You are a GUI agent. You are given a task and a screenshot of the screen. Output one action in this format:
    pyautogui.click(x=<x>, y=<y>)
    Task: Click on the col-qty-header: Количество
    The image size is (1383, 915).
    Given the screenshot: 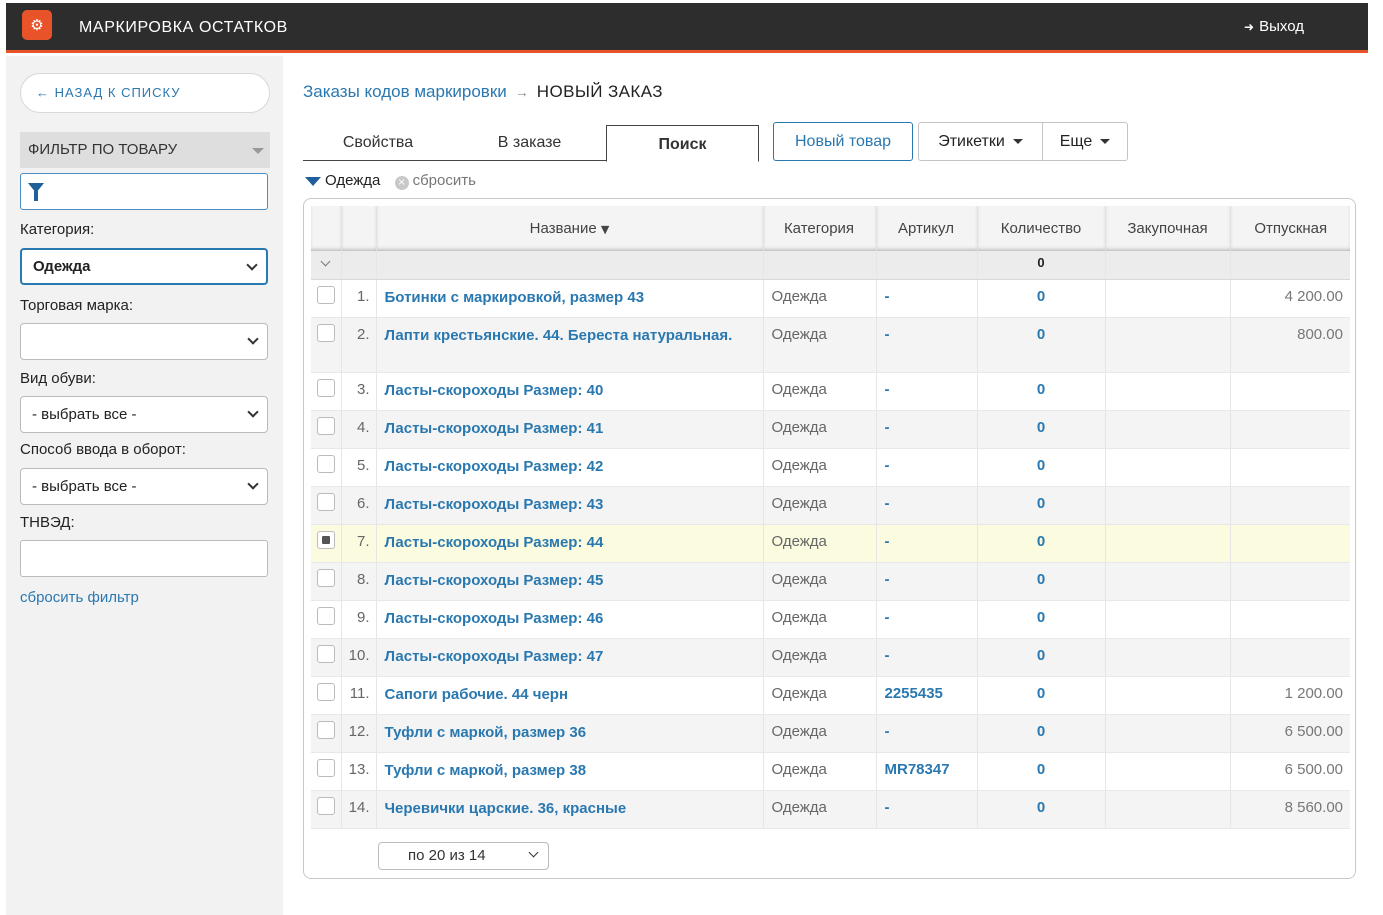 What is the action you would take?
    pyautogui.click(x=1041, y=228)
    